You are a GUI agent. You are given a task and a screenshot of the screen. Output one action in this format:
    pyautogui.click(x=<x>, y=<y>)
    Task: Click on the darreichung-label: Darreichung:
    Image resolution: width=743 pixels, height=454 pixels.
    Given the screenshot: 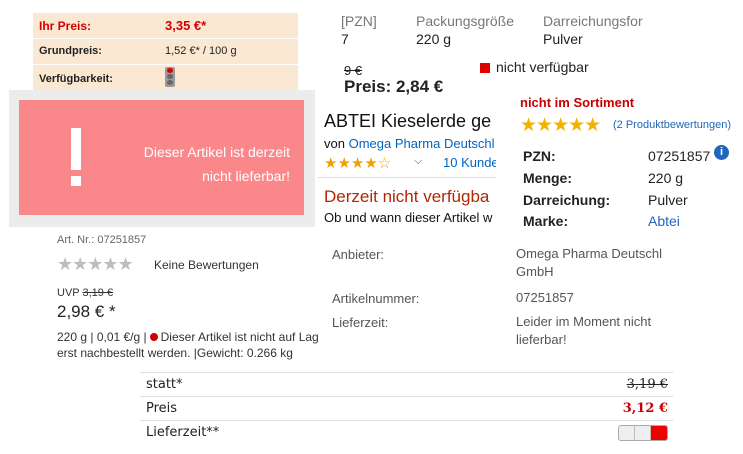 What is the action you would take?
    pyautogui.click(x=567, y=200)
    